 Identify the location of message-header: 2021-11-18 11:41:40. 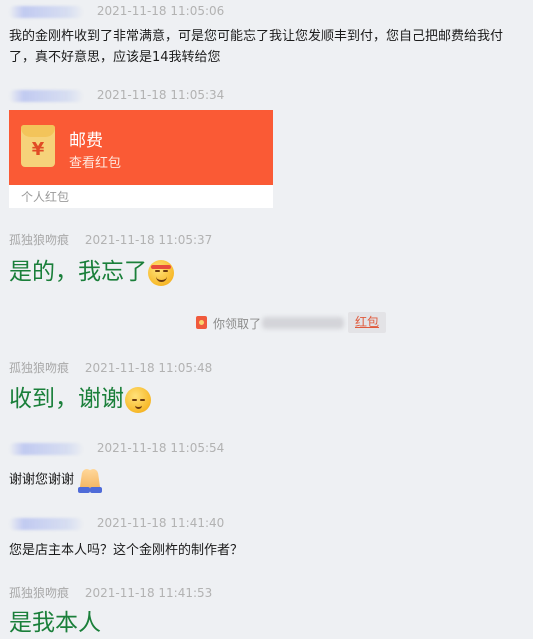
(116, 524).